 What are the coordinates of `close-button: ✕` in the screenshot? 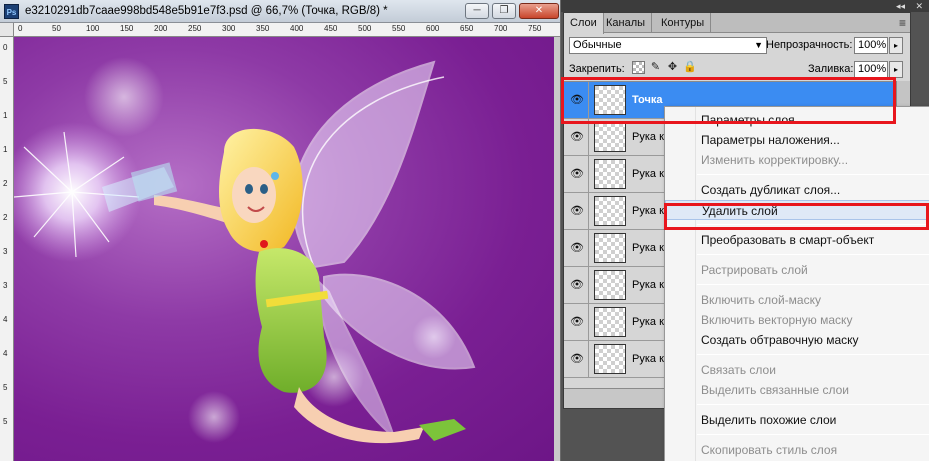 It's located at (539, 11).